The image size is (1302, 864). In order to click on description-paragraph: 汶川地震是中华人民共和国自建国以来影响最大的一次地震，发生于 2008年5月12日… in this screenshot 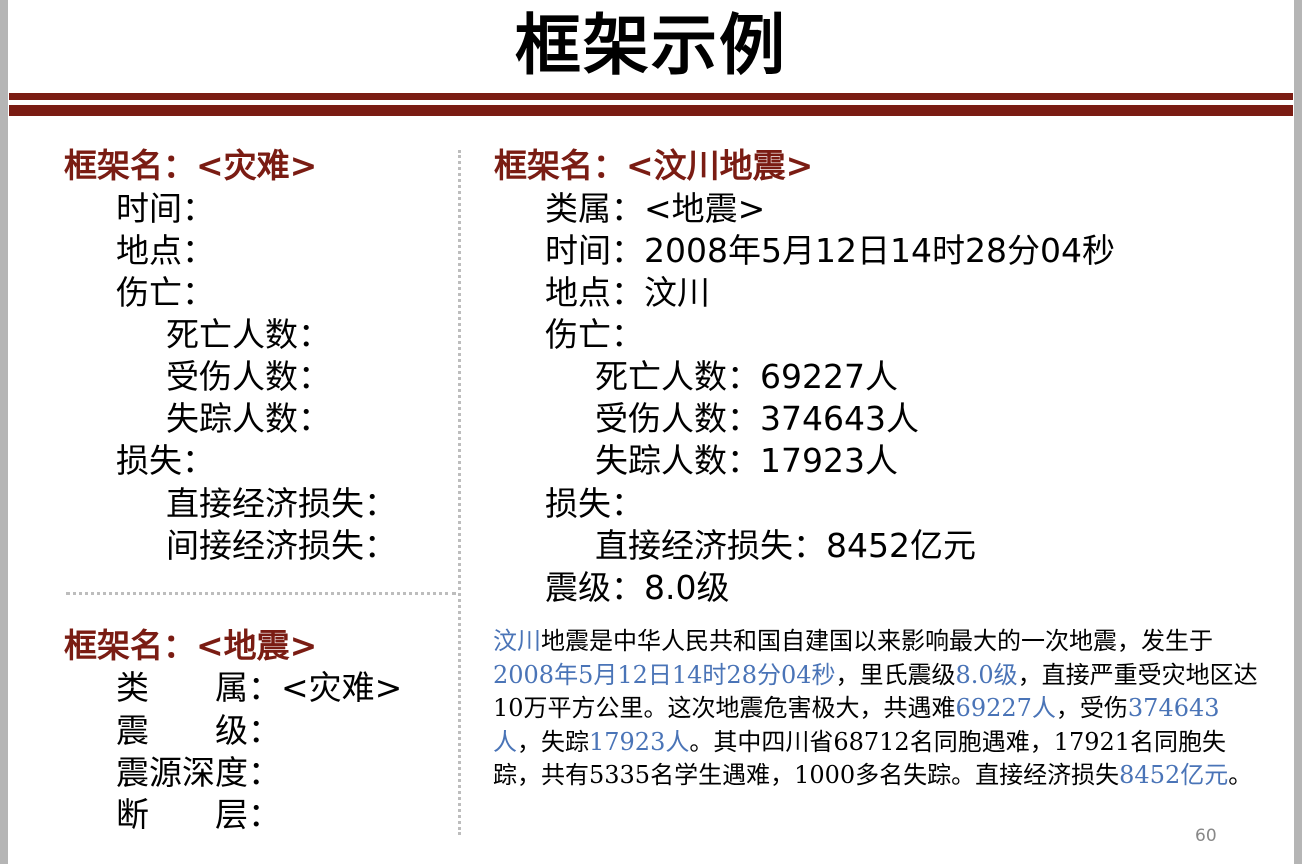, I will do `click(875, 709)`.